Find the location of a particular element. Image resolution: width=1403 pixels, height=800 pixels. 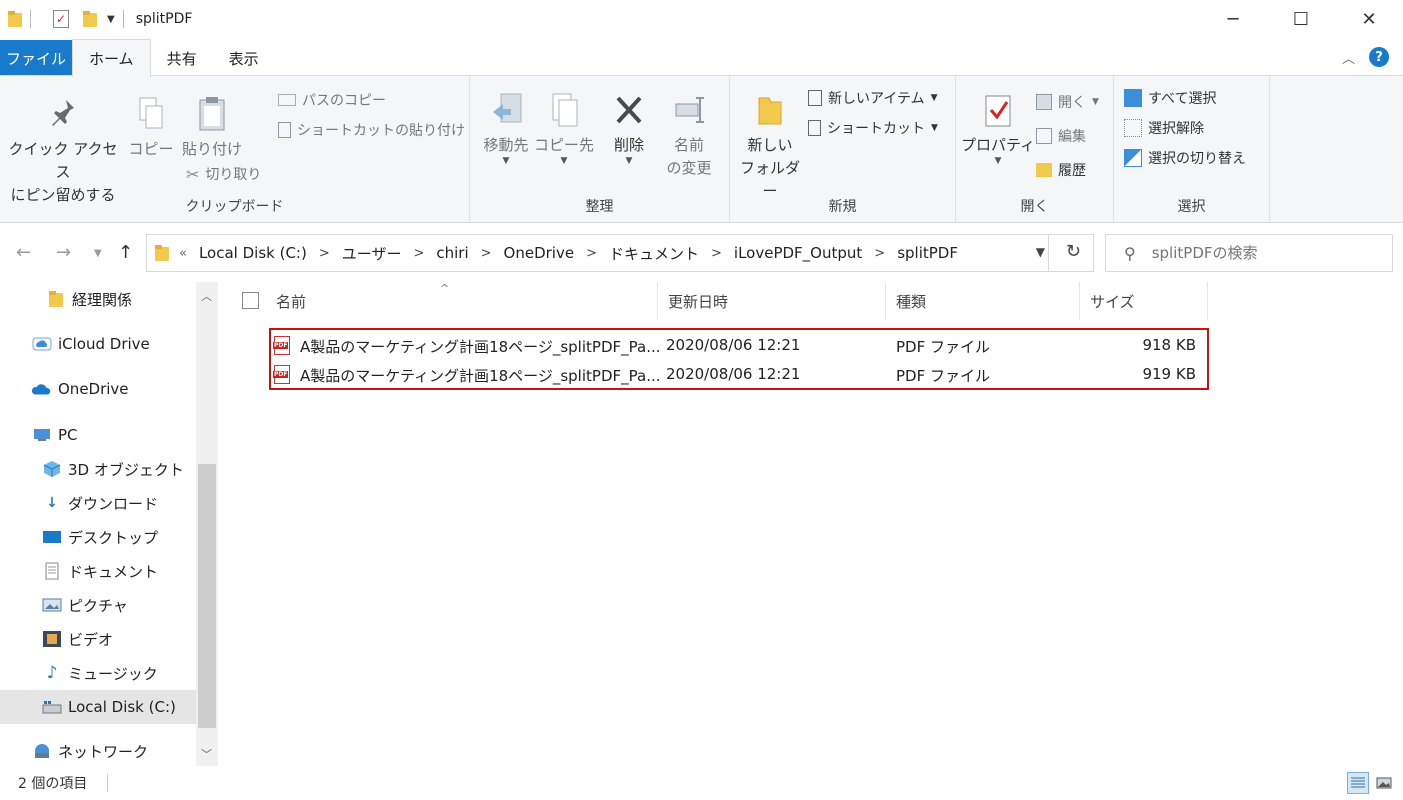

copy-icon is located at coordinates (151, 114).